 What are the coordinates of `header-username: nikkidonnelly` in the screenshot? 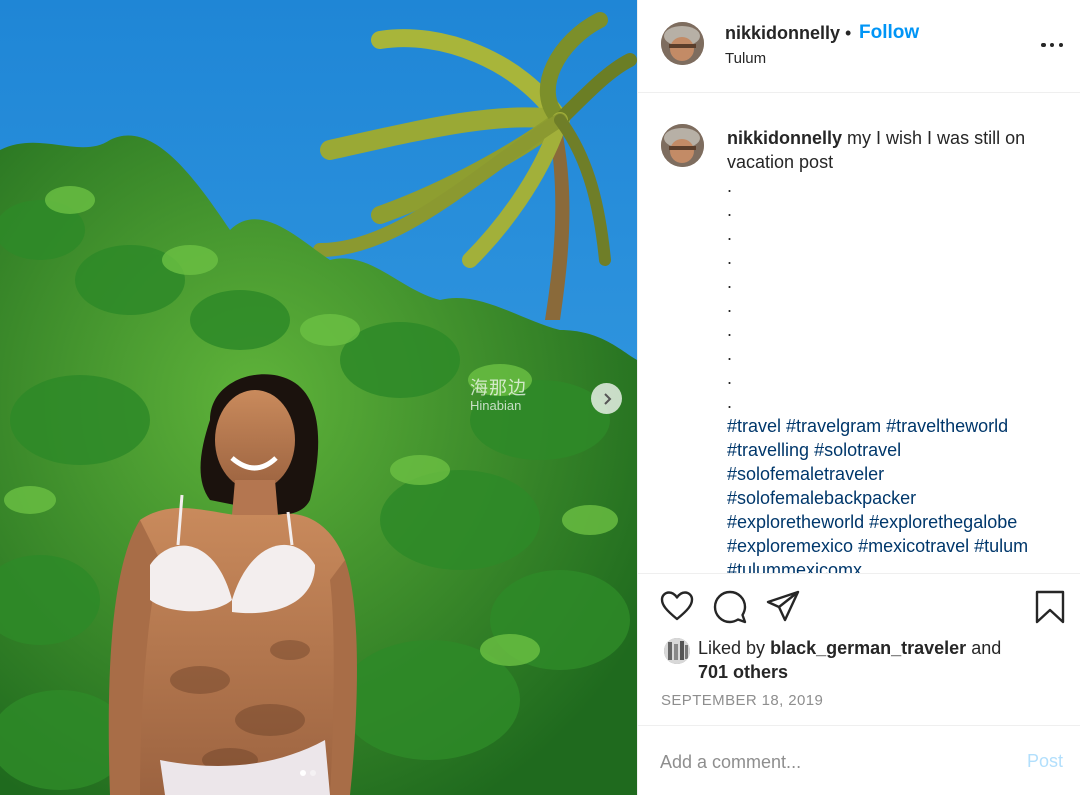 It's located at (782, 33).